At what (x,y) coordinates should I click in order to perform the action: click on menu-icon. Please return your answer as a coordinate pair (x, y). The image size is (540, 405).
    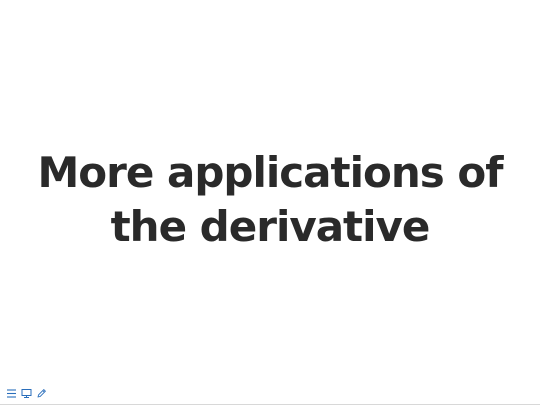
    Looking at the image, I should click on (11, 393).